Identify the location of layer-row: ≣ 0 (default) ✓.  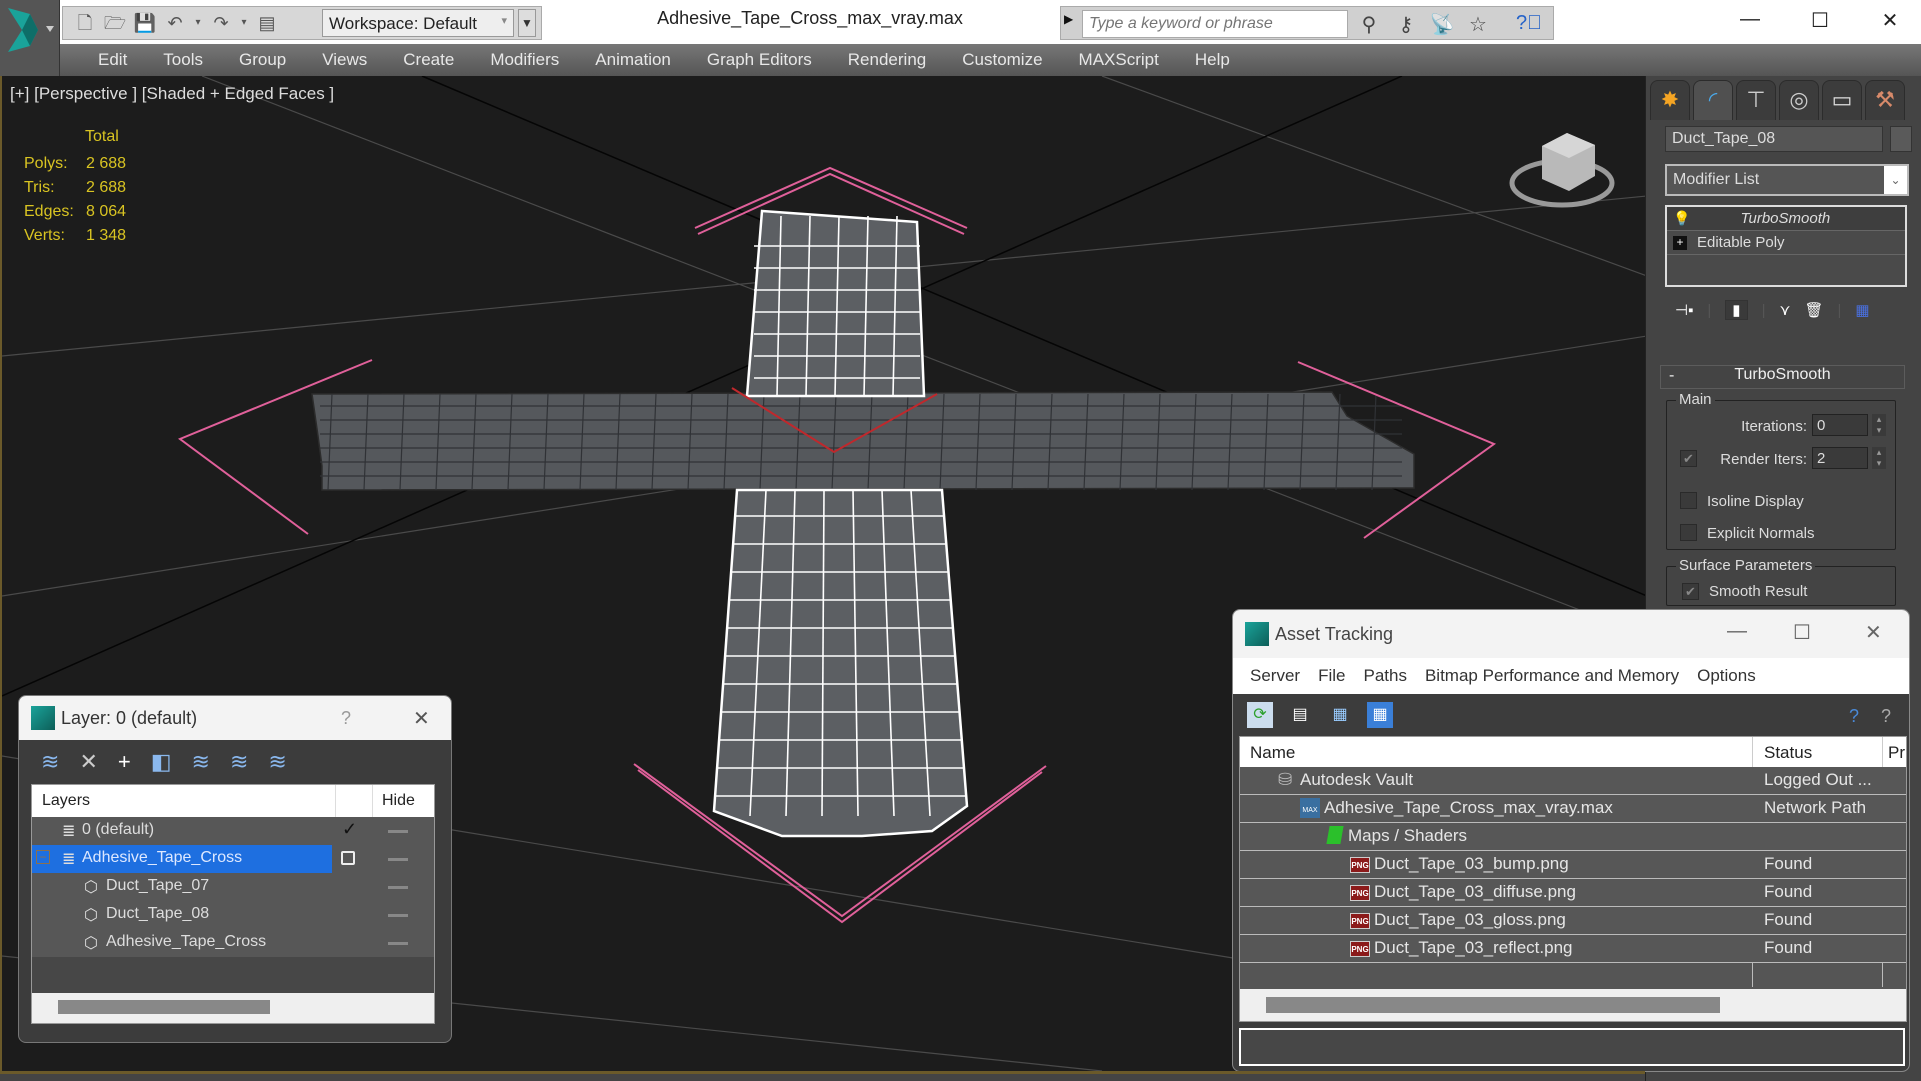
(233, 831).